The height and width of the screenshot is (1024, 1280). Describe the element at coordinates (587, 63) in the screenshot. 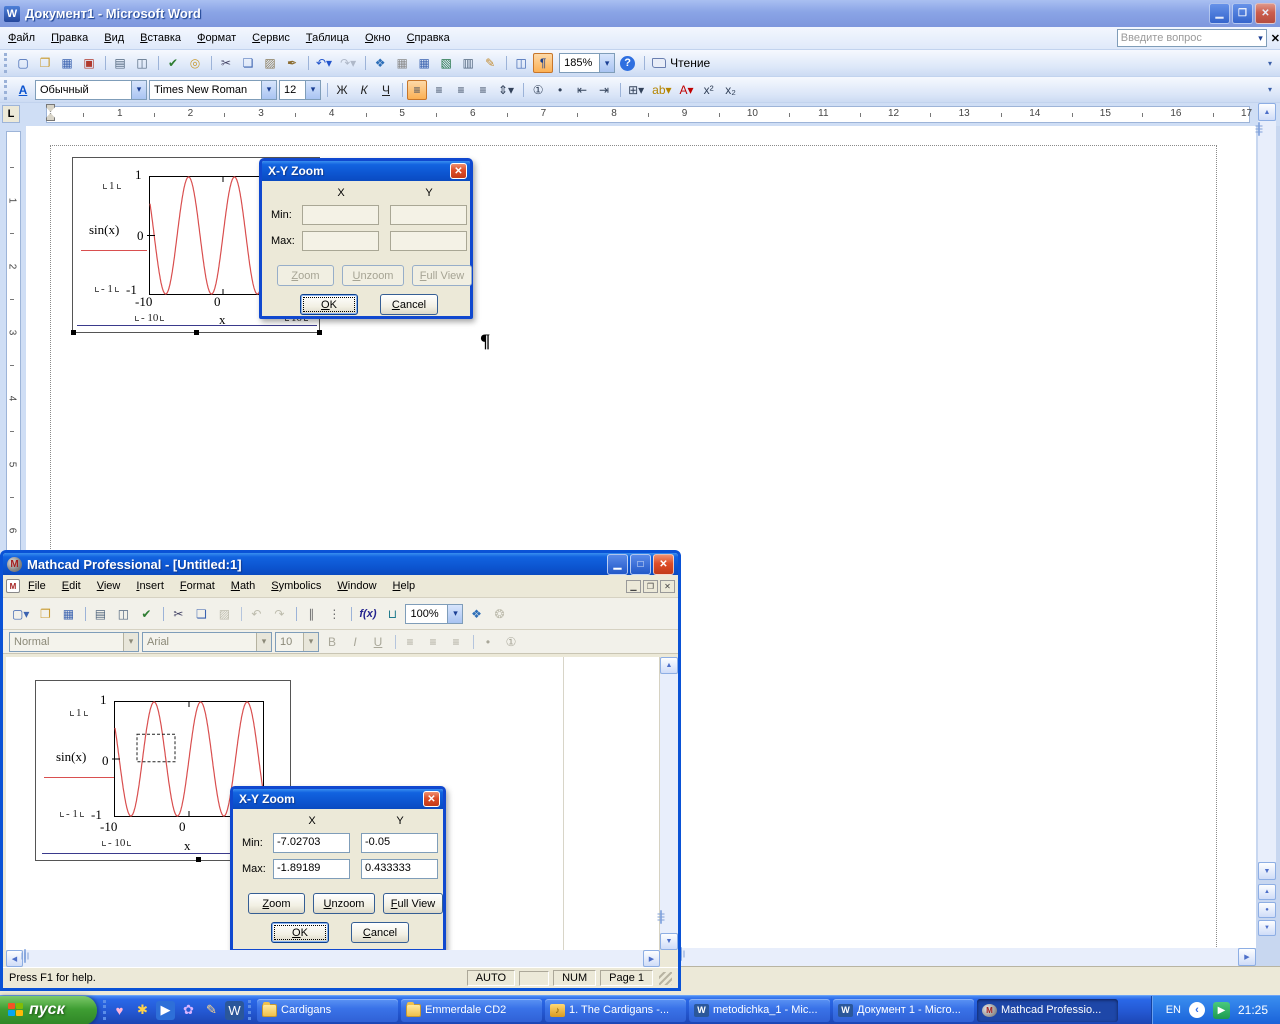

I see `zoom-combobox: 185% ▾` at that location.